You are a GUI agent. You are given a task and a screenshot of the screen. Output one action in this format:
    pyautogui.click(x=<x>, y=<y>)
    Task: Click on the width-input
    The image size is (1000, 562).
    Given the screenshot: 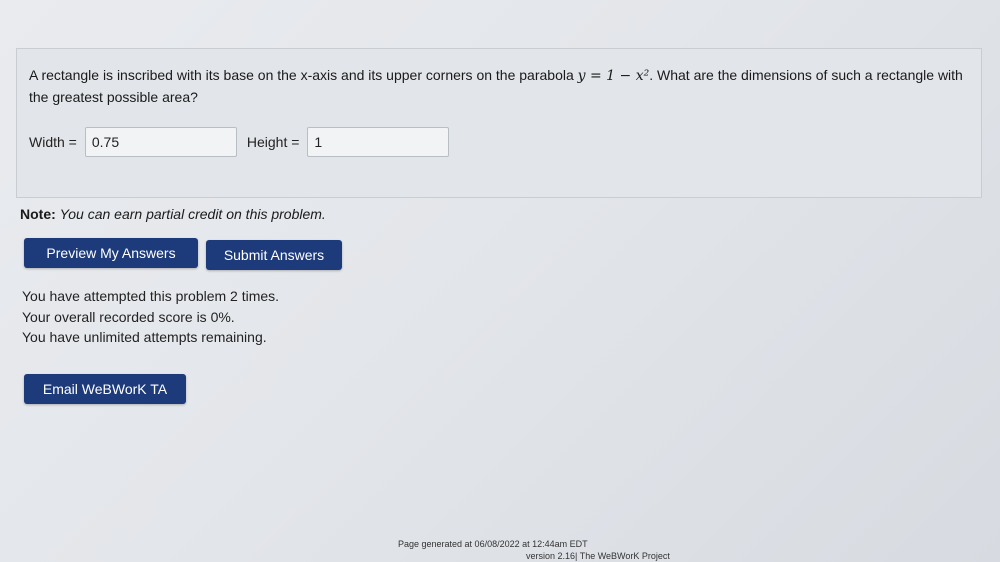 What is the action you would take?
    pyautogui.click(x=160, y=142)
    